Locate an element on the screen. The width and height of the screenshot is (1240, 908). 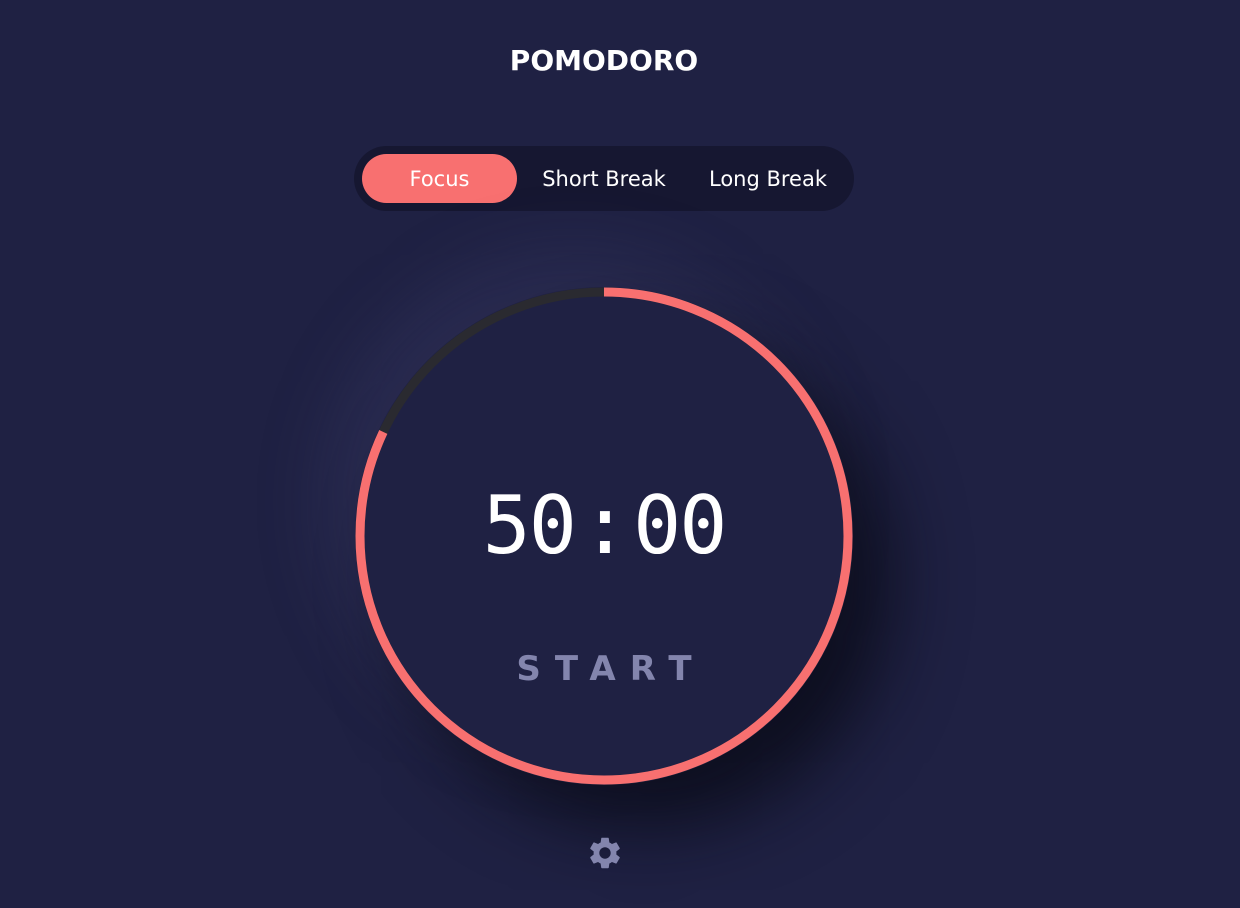
start-button: START is located at coordinates (604, 669).